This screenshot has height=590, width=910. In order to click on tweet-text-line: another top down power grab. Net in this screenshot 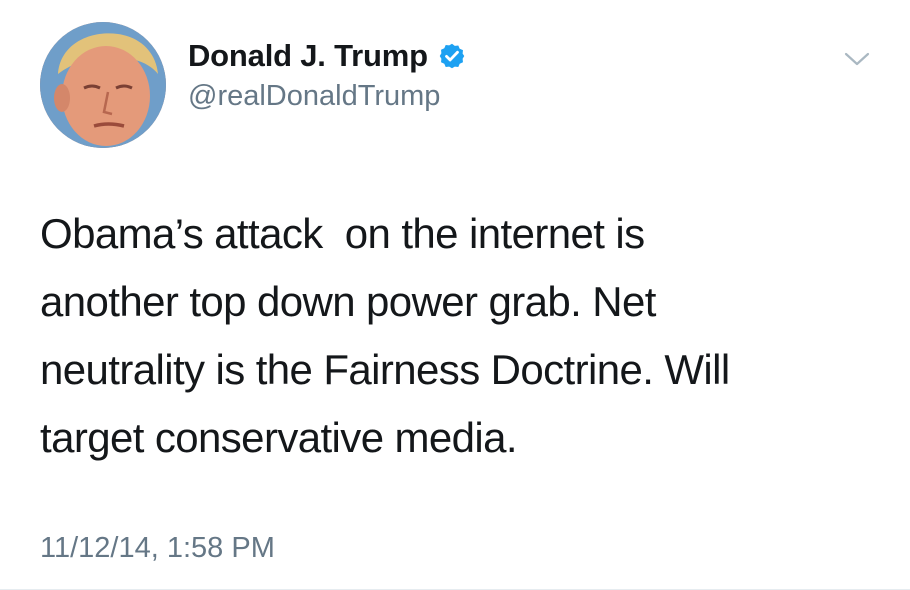, I will do `click(348, 301)`.